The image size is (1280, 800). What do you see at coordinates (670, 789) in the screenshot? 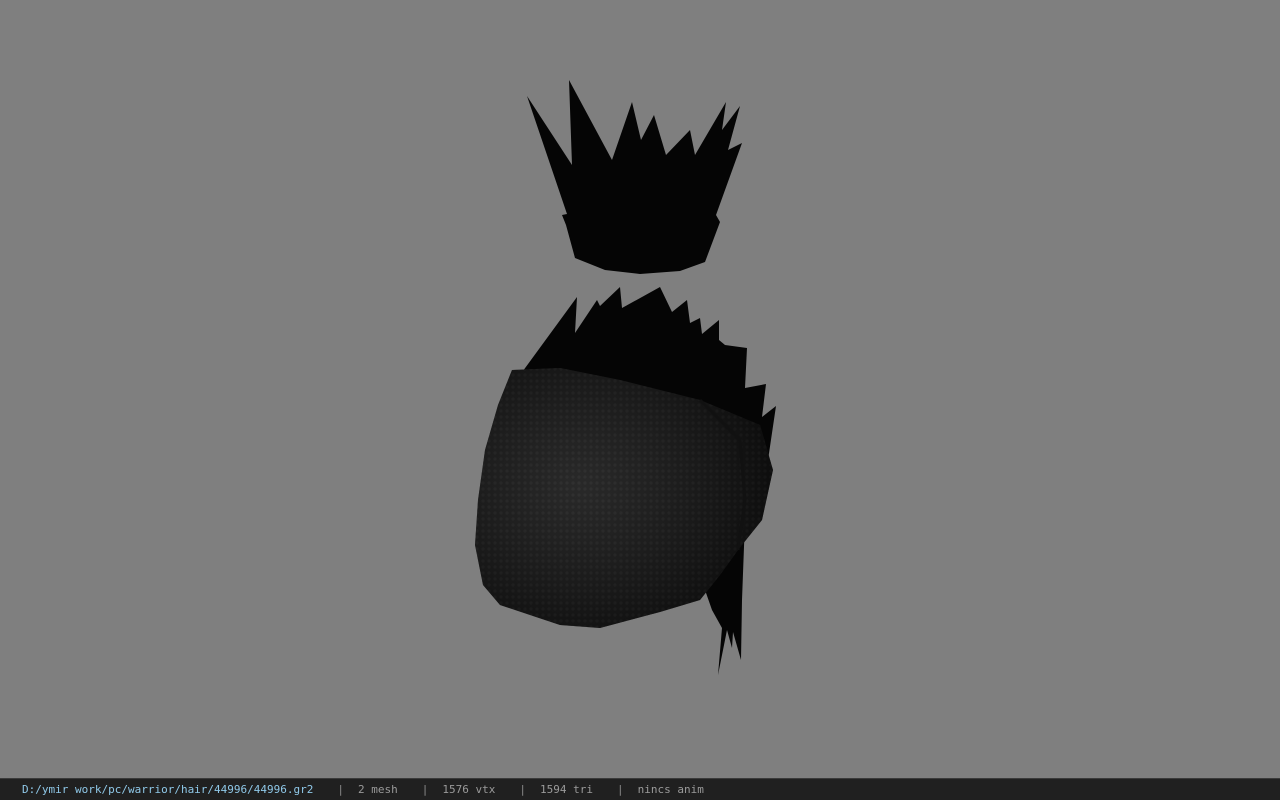
I see `animation-status: nincs anim` at bounding box center [670, 789].